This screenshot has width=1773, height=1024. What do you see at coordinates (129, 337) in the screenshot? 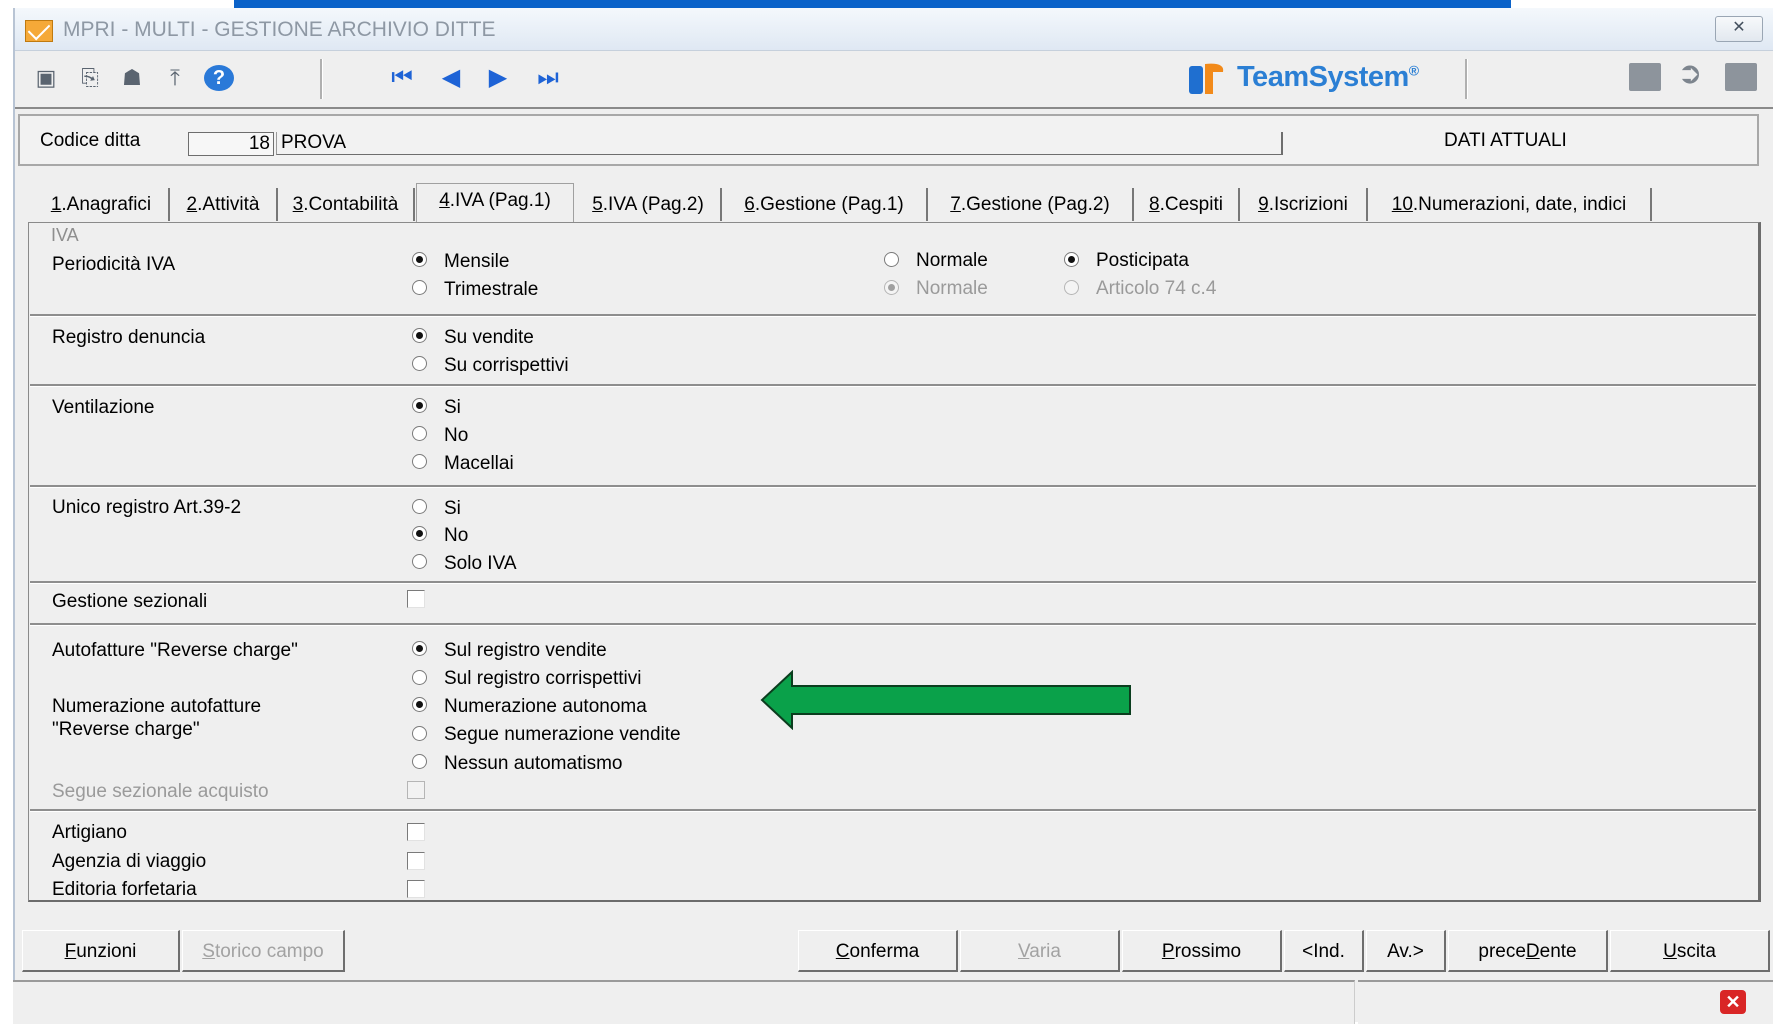
I see `registro-denuncia-label: Registro denuncia` at bounding box center [129, 337].